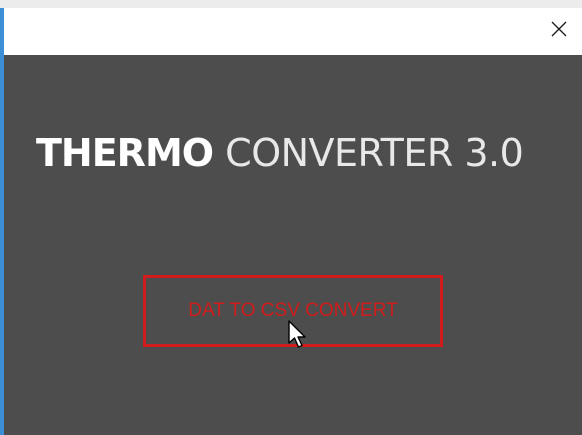 The image size is (582, 435). What do you see at coordinates (125, 153) in the screenshot?
I see `app-title-bold: THERMO` at bounding box center [125, 153].